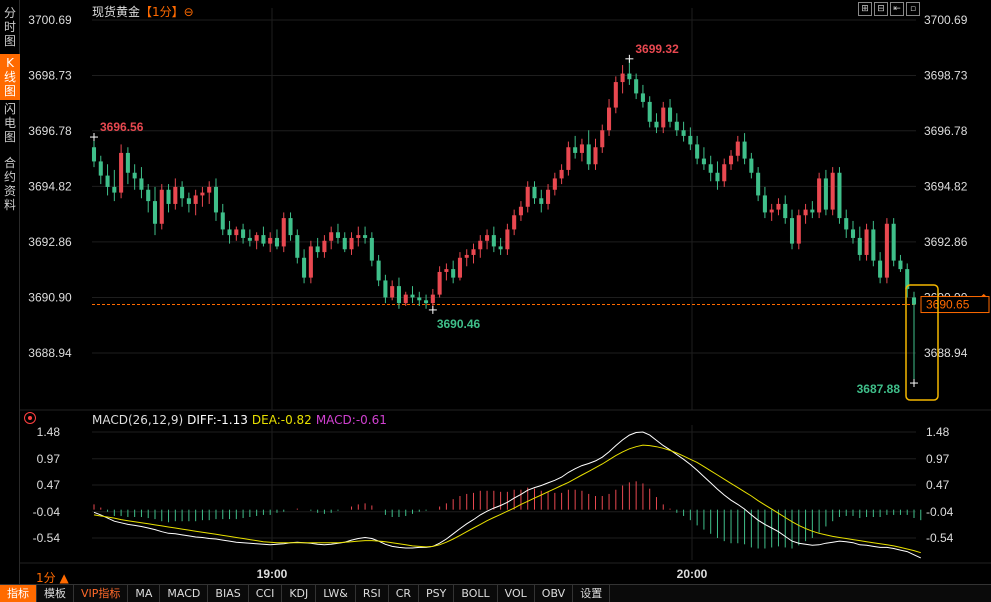 This screenshot has height=602, width=991. Describe the element at coordinates (946, 76) in the screenshot. I see `price-label-right: 3698.73` at that location.